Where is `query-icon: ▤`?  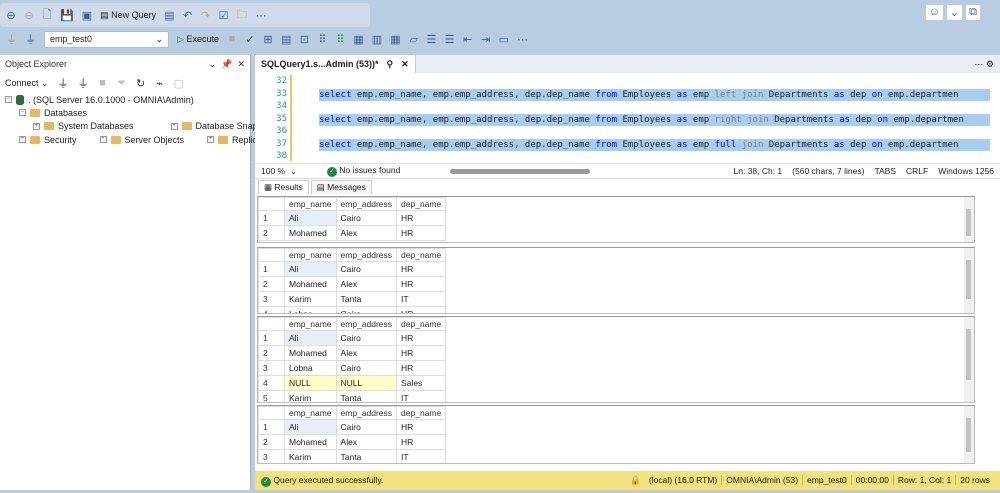 query-icon: ▤ is located at coordinates (169, 15).